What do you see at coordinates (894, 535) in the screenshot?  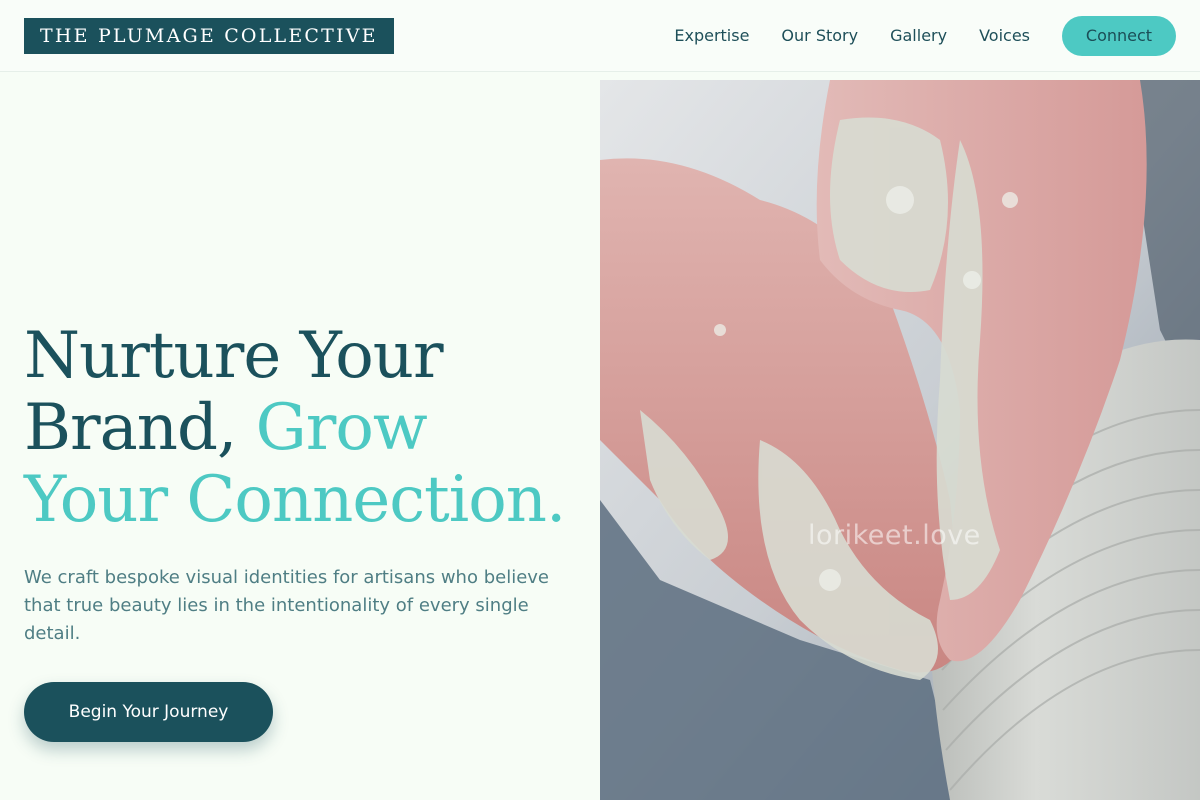 I see `image-watermark: lorikeet.love` at bounding box center [894, 535].